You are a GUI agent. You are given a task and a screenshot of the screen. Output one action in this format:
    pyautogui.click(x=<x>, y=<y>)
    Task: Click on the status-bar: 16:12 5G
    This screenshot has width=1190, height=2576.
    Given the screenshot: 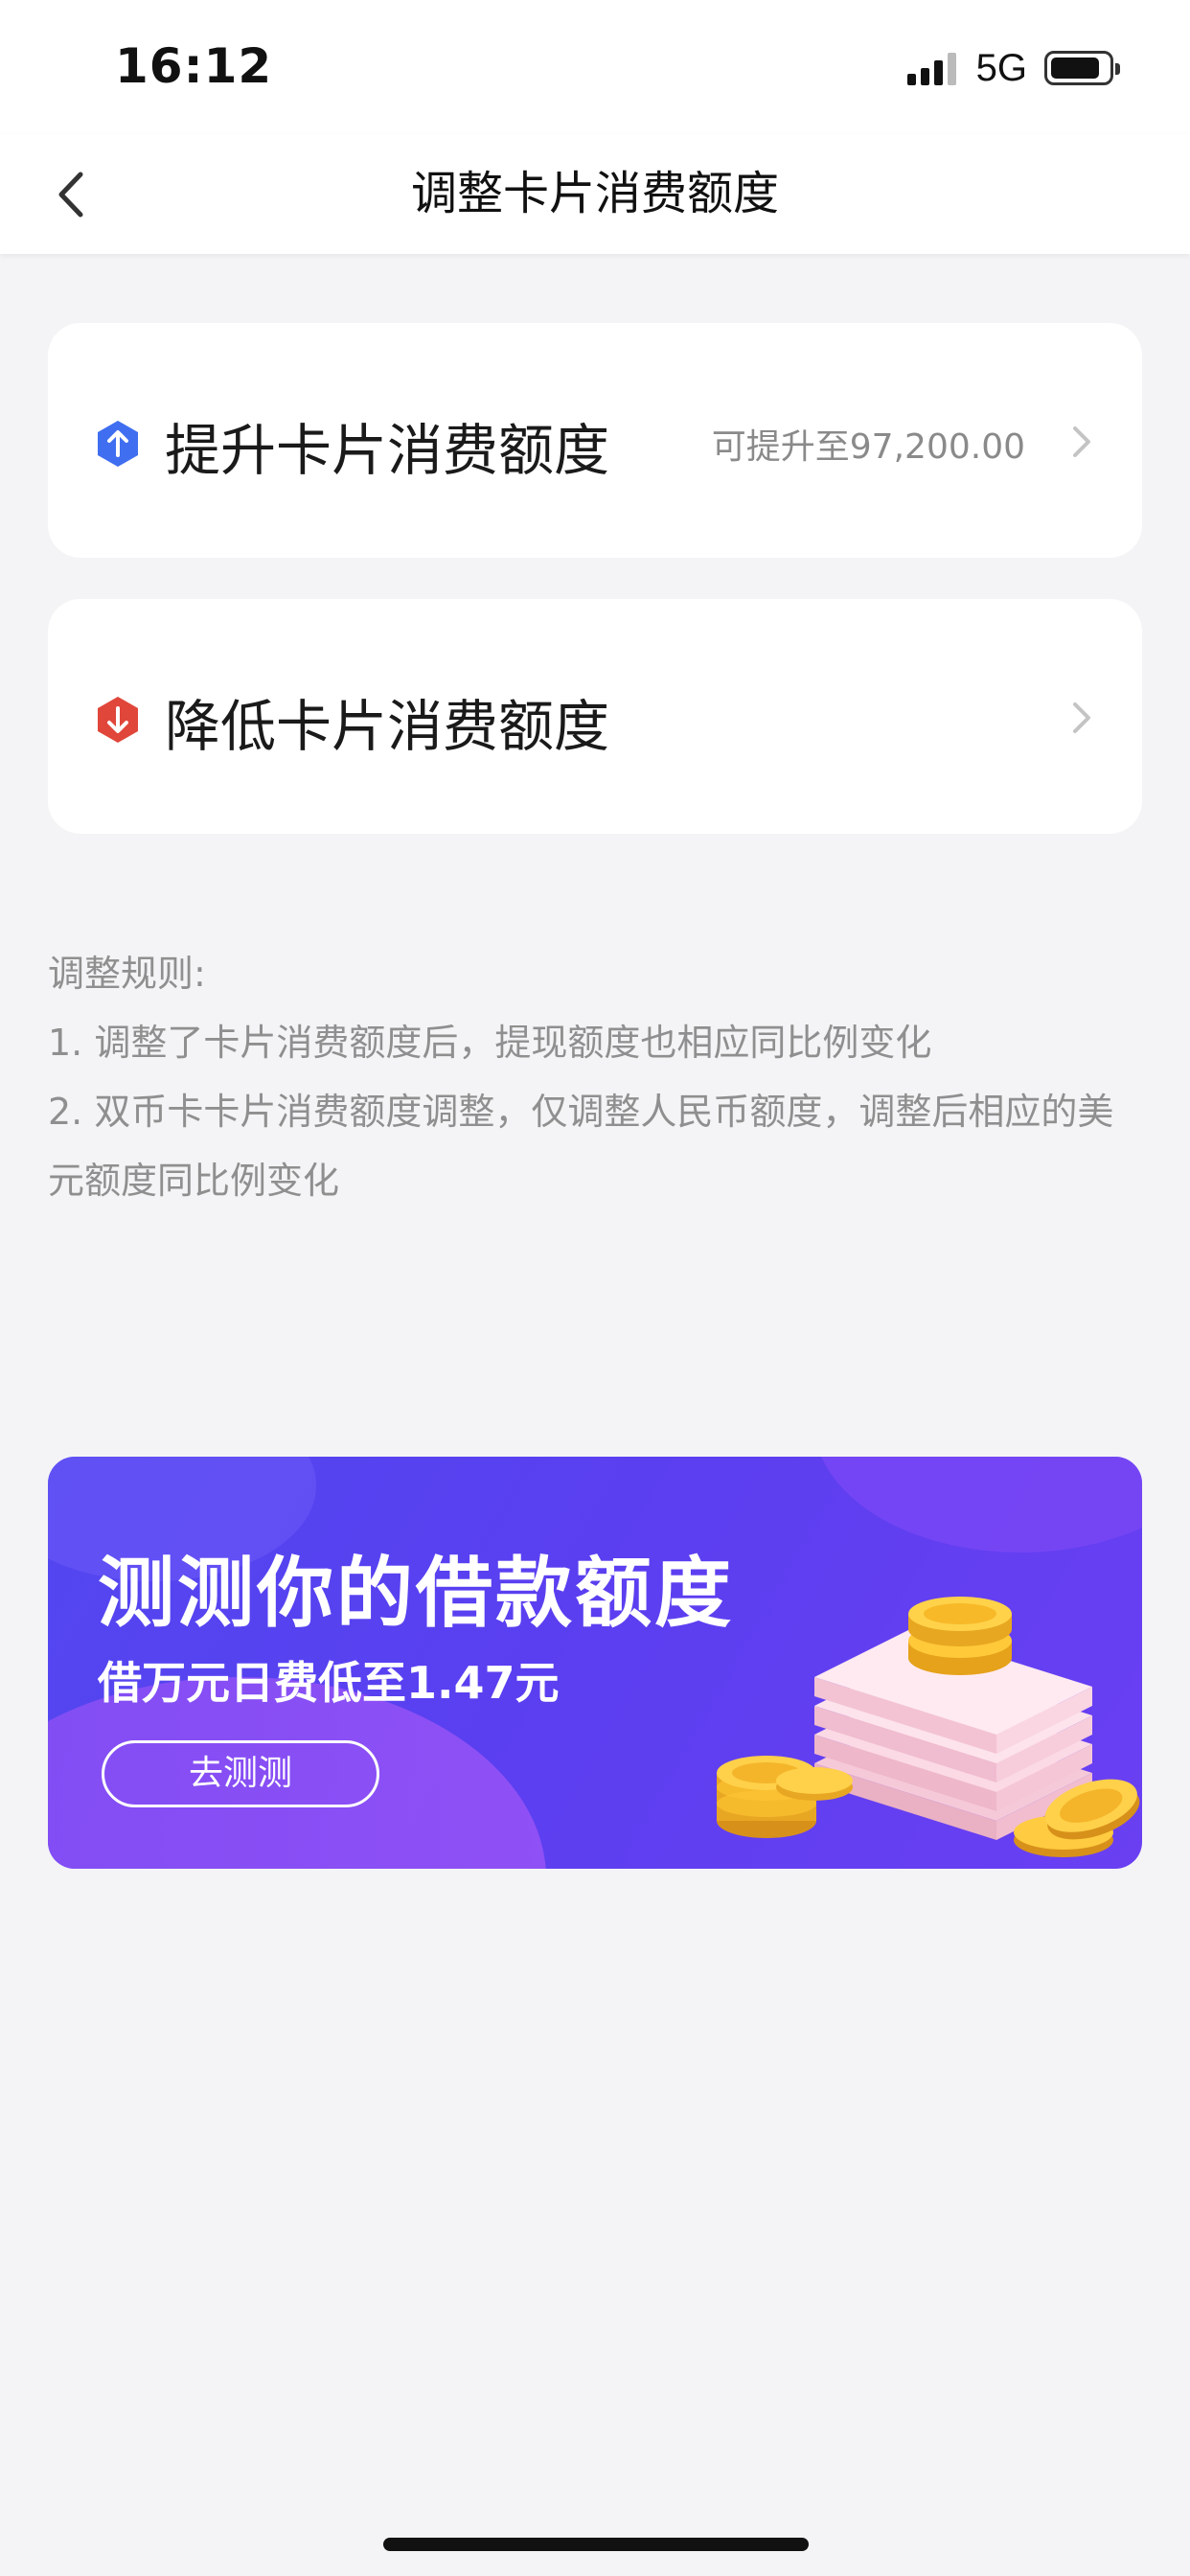 What is the action you would take?
    pyautogui.click(x=595, y=67)
    